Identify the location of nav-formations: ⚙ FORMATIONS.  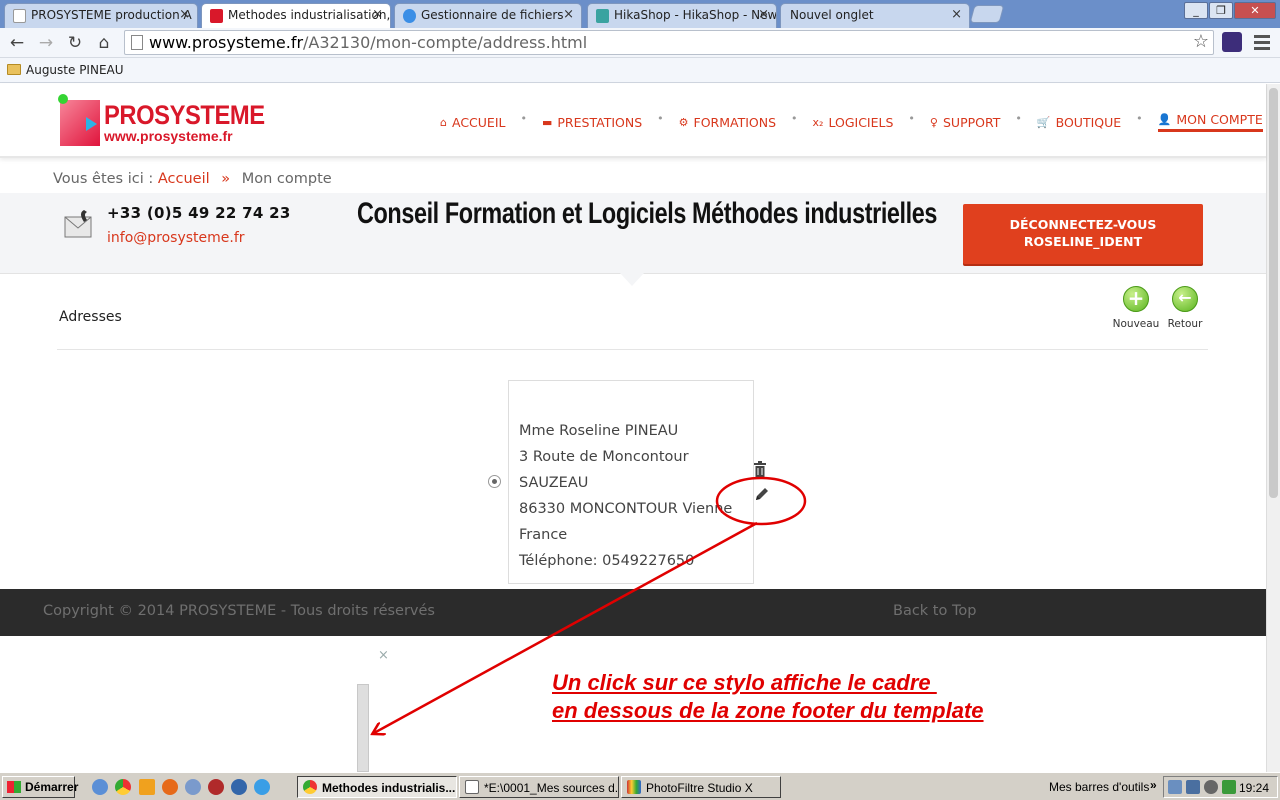
(727, 122).